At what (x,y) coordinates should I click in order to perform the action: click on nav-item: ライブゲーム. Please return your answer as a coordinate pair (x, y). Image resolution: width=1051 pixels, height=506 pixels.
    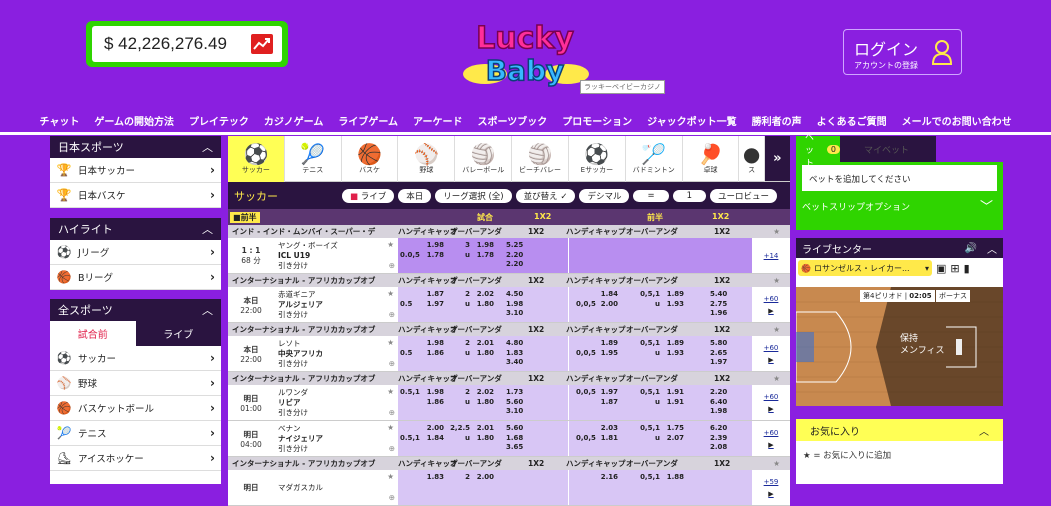
    Looking at the image, I should click on (368, 120).